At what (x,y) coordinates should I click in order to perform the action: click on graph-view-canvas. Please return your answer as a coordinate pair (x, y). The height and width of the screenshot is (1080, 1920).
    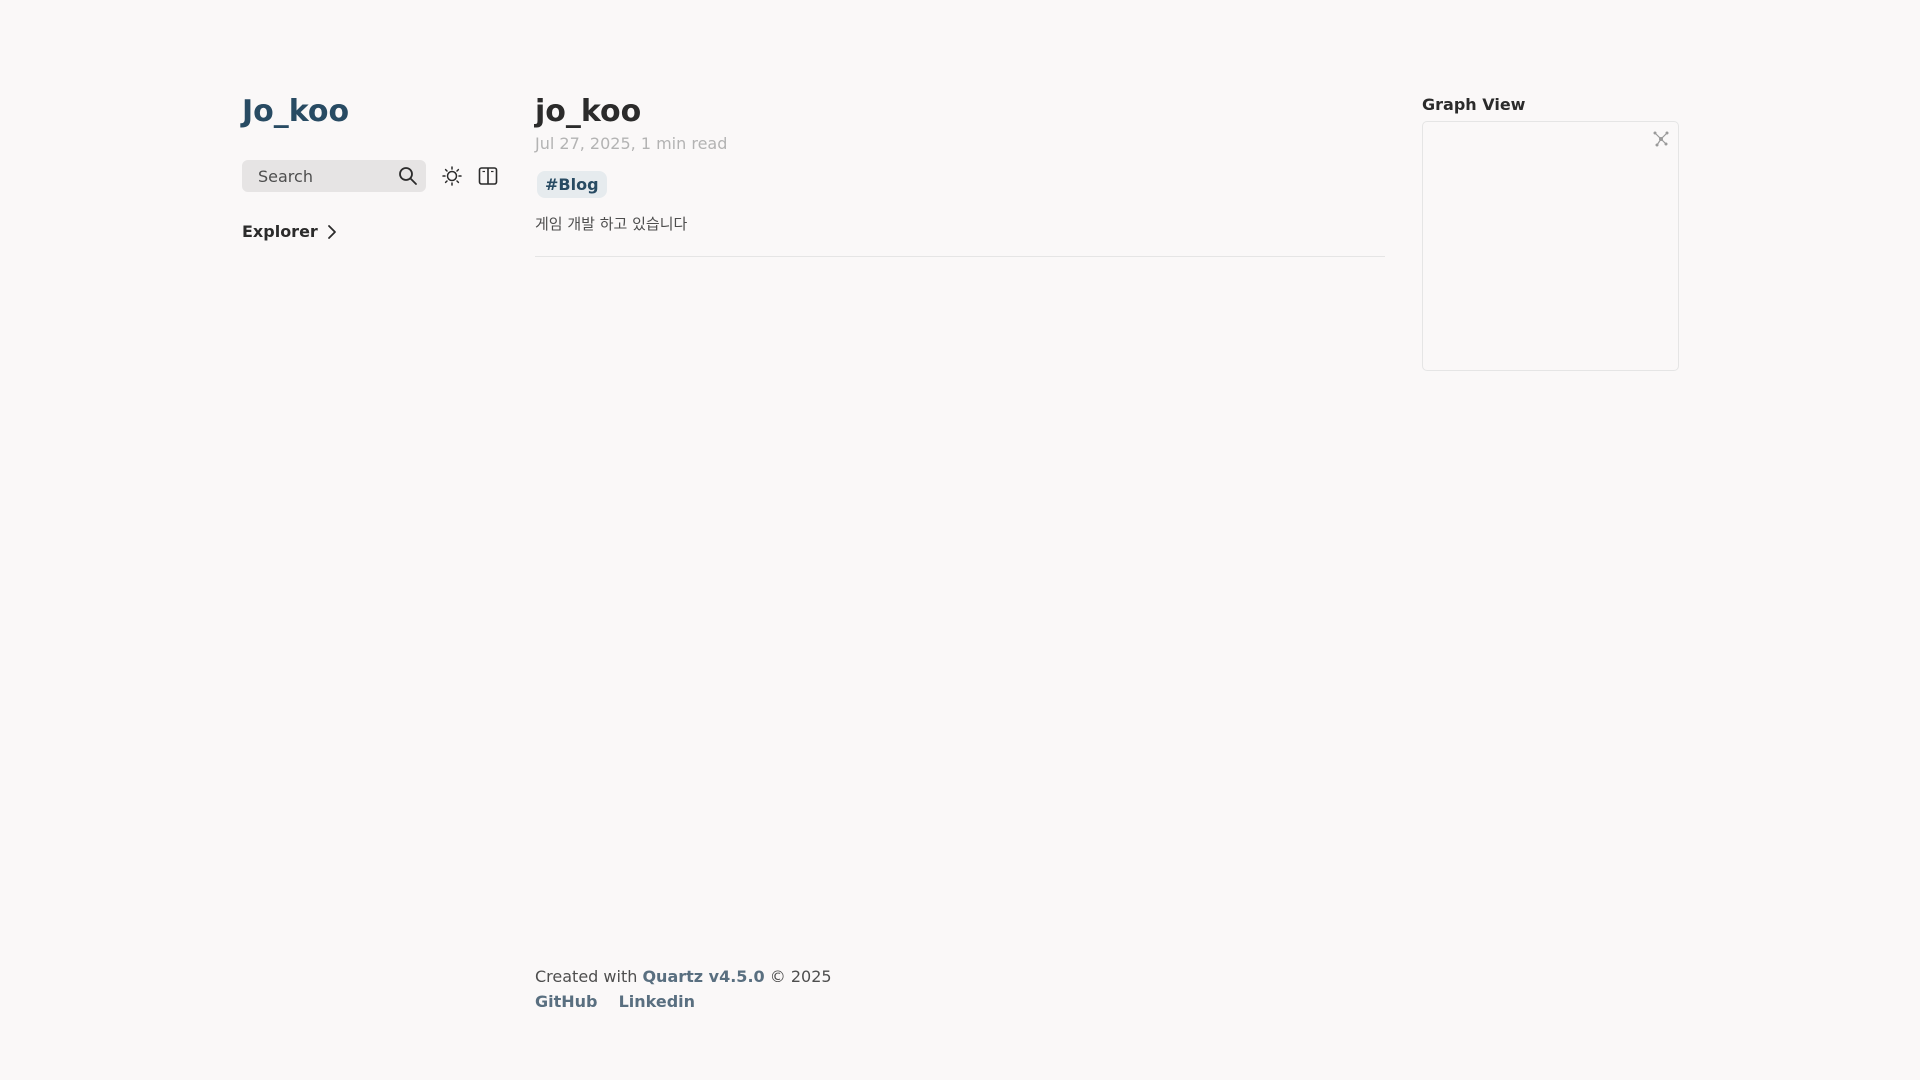
    Looking at the image, I should click on (1550, 246).